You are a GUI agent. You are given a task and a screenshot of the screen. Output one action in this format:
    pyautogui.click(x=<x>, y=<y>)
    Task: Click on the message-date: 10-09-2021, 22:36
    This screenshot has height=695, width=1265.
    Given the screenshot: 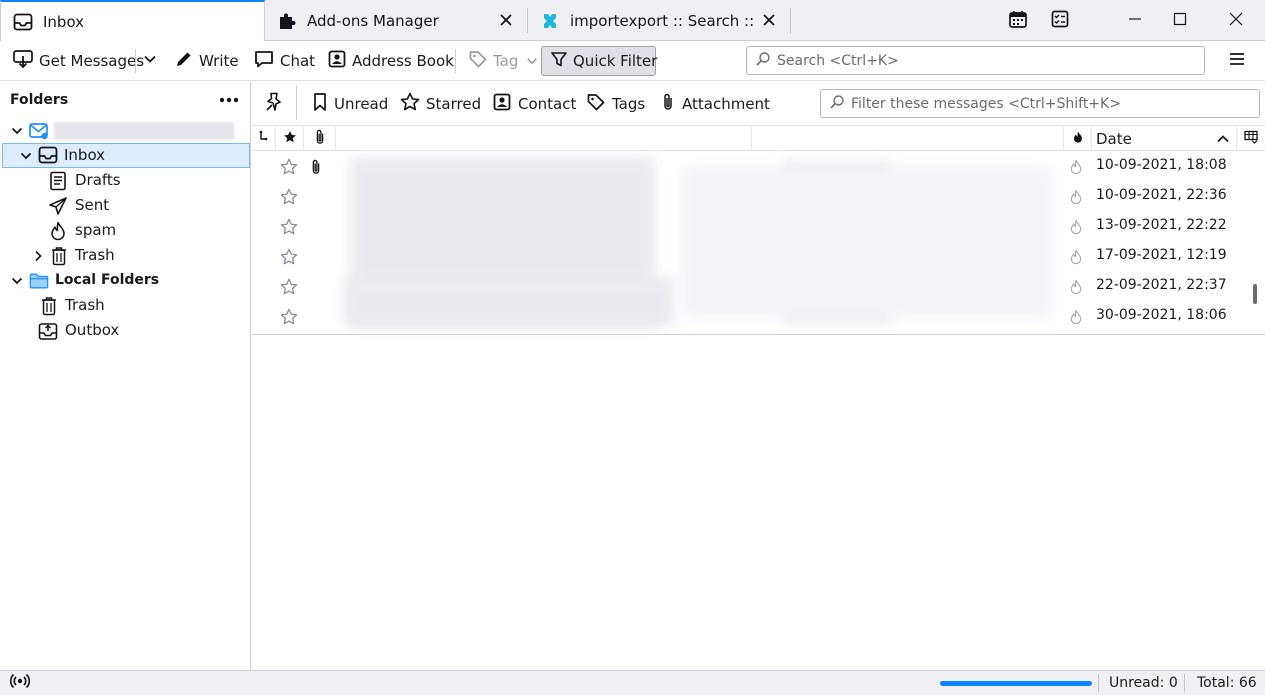 What is the action you would take?
    pyautogui.click(x=1161, y=195)
    